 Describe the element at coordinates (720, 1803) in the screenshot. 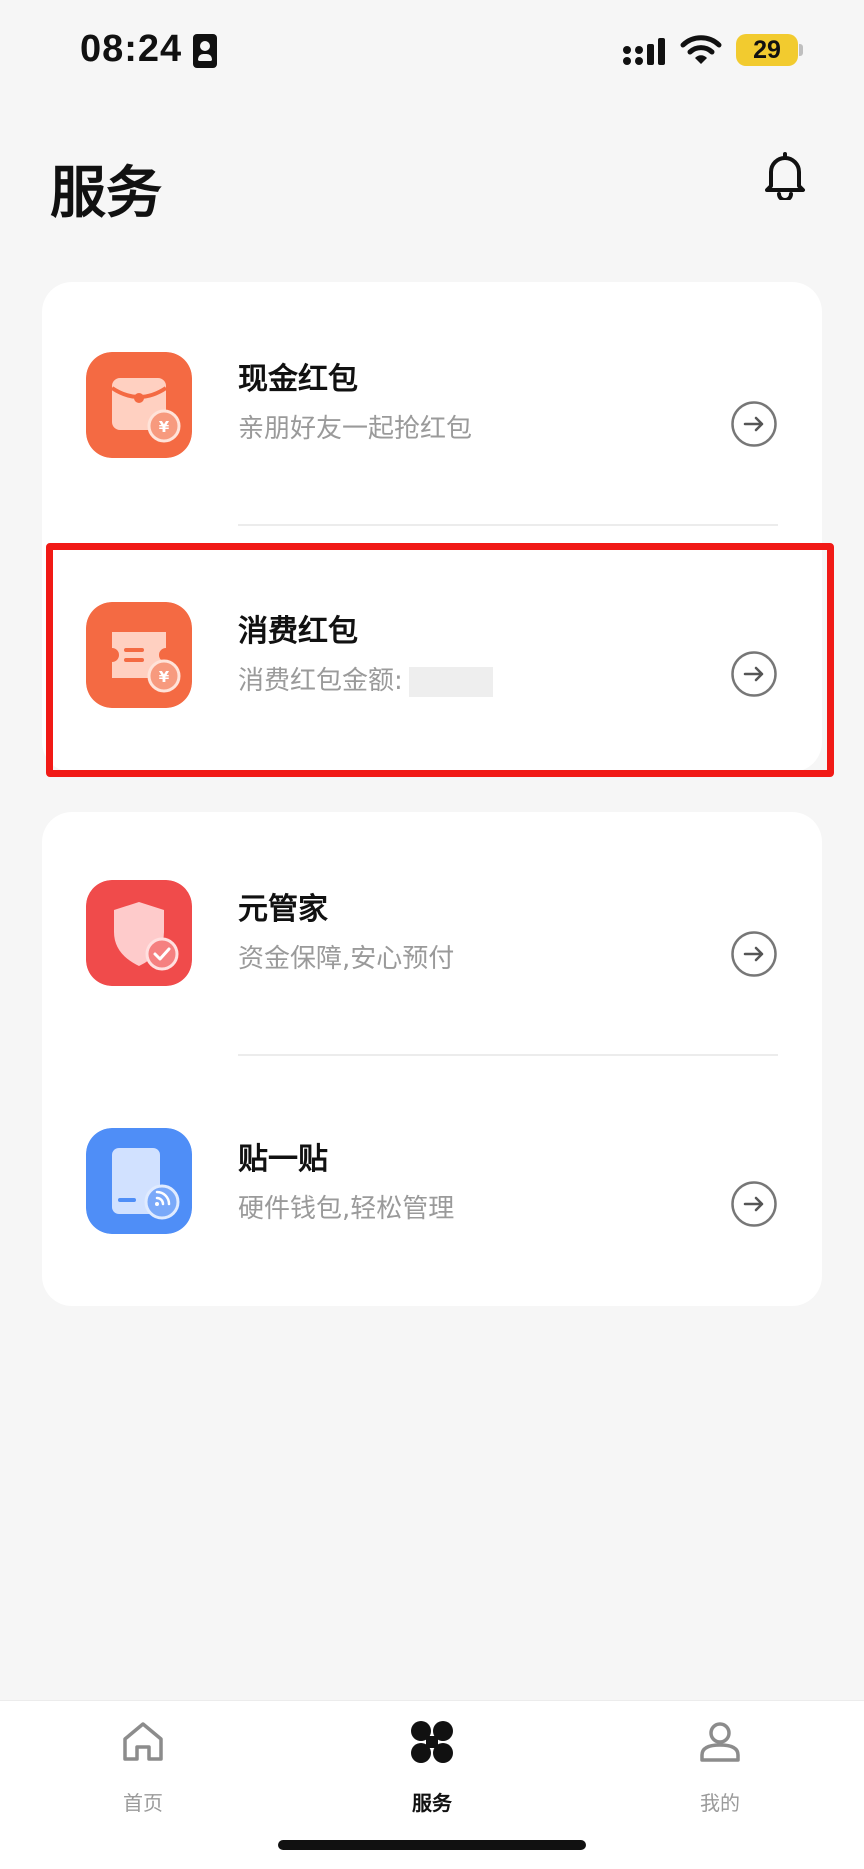

I see `tab-label: 我的` at that location.